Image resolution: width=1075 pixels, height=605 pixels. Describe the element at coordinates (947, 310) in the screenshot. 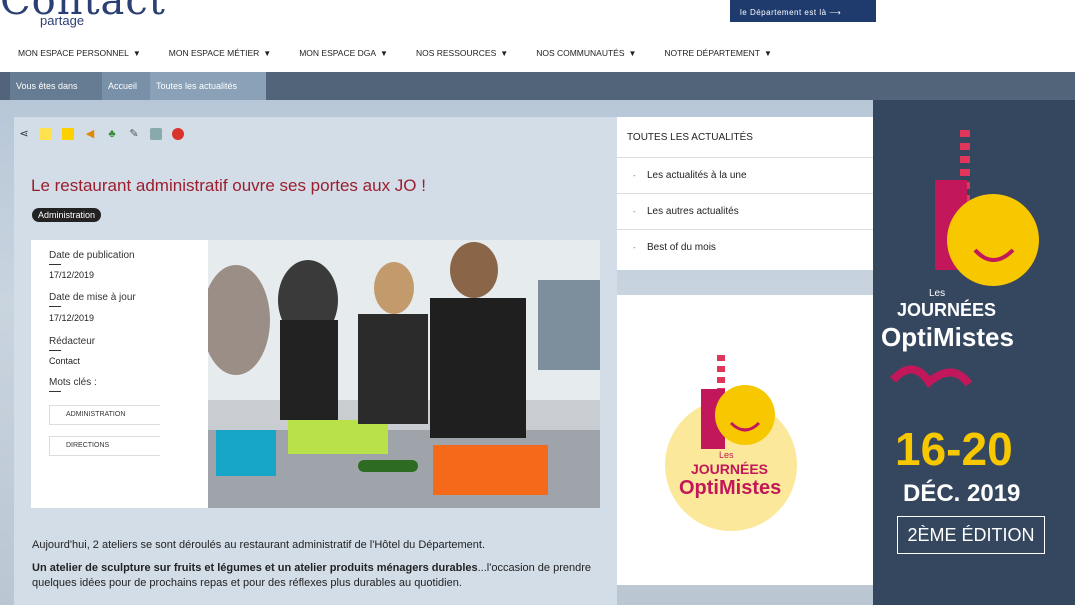

I see `banner-line-journees: JOURNÉES` at that location.